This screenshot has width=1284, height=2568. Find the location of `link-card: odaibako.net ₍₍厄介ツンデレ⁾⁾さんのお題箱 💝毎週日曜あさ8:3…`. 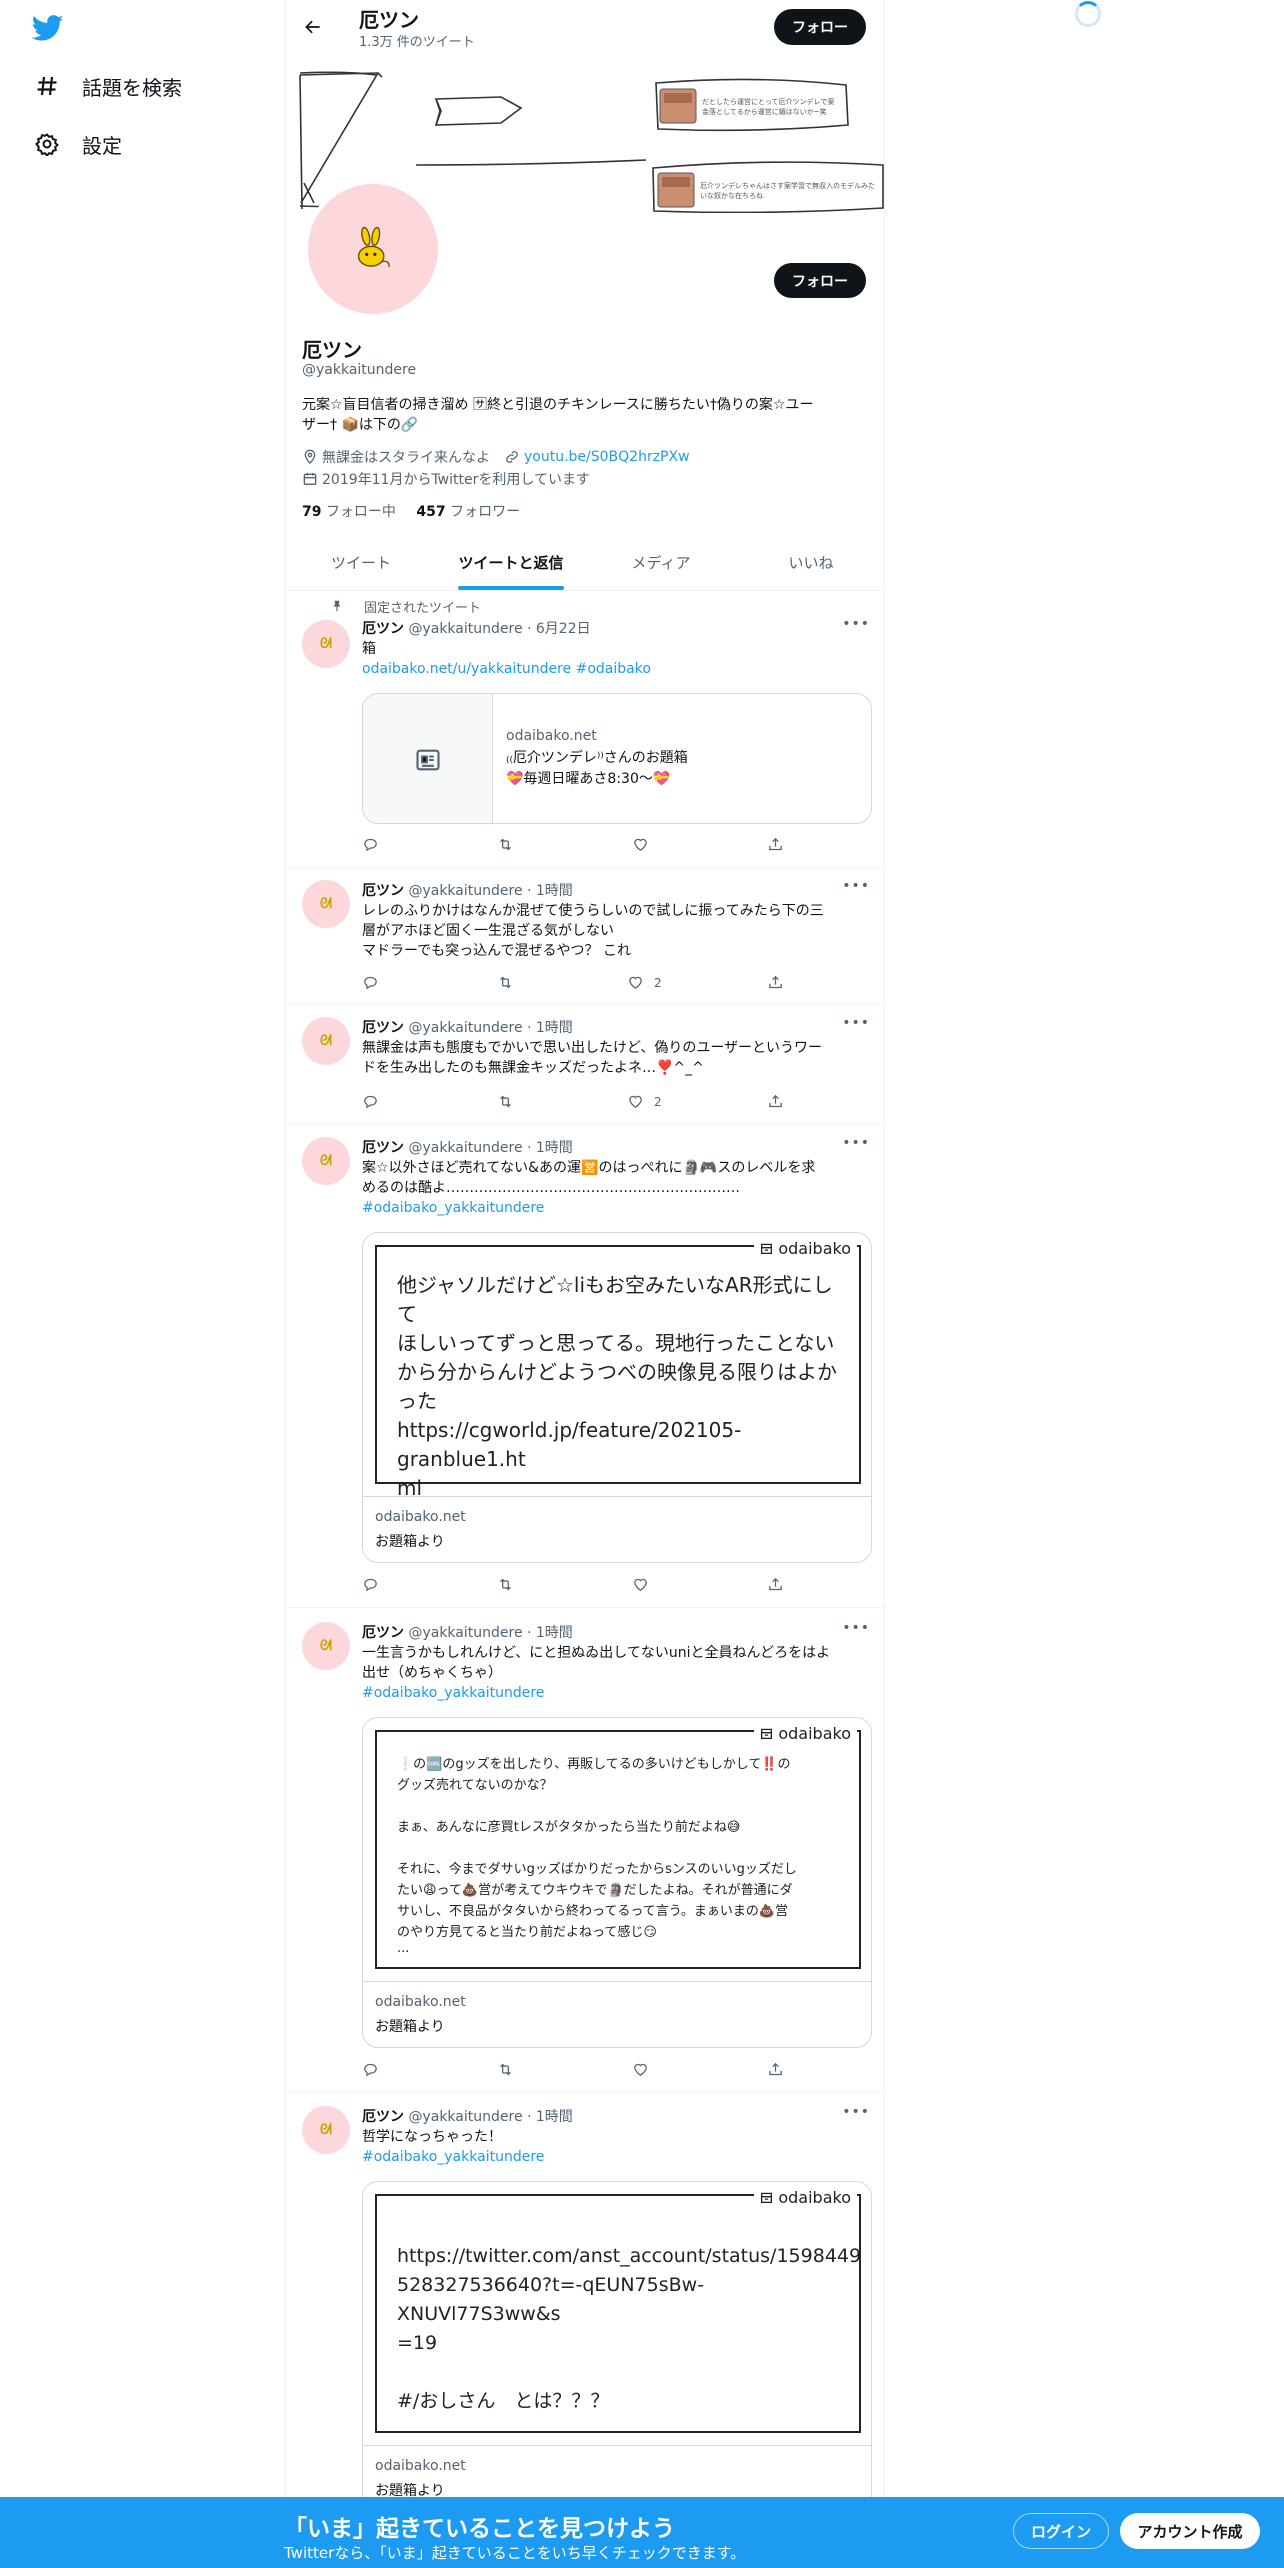

link-card: odaibako.net ₍₍厄介ツンデレ⁾⁾さんのお題箱 💝毎週日曜あさ8:3… is located at coordinates (617, 758).